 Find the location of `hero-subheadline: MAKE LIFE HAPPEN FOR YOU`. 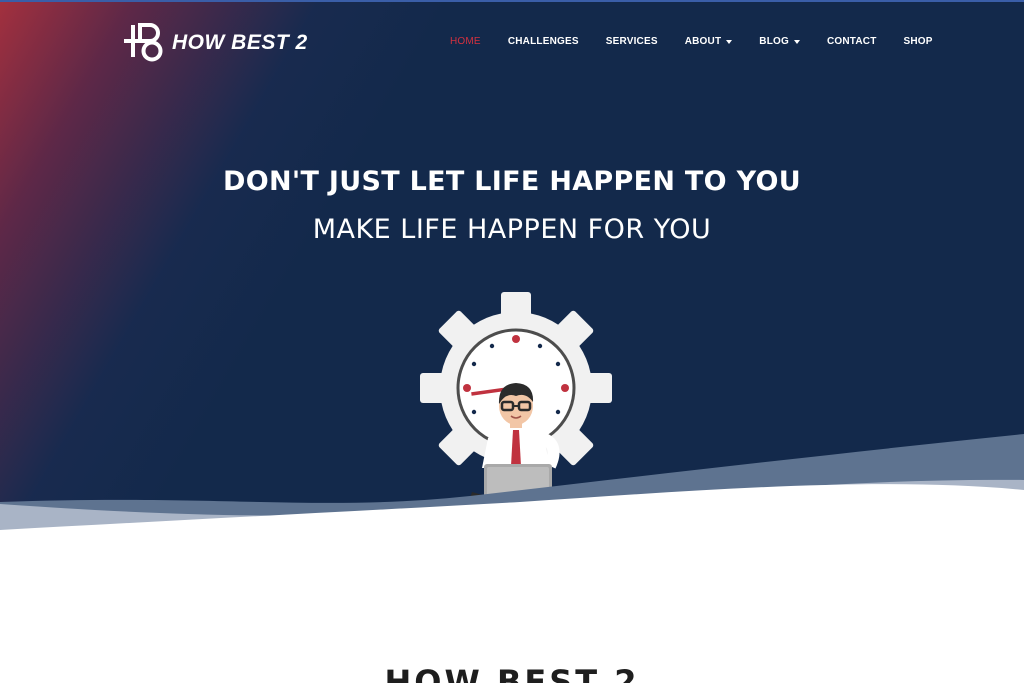

hero-subheadline: MAKE LIFE HAPPEN FOR YOU is located at coordinates (512, 229).